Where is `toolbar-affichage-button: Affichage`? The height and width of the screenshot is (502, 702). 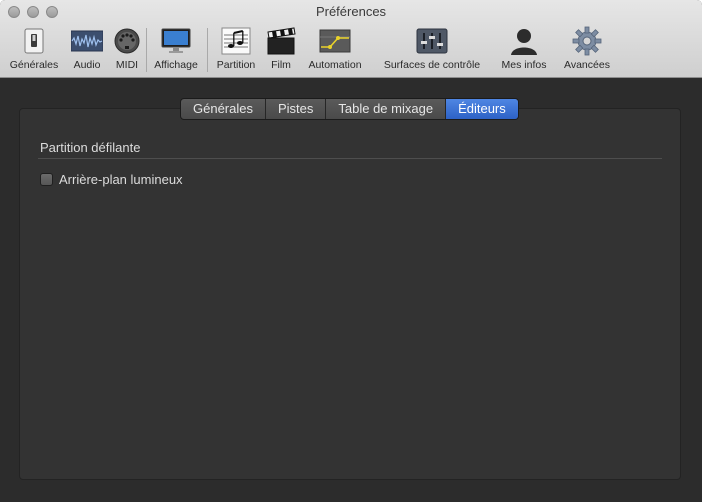 toolbar-affichage-button: Affichage is located at coordinates (176, 50).